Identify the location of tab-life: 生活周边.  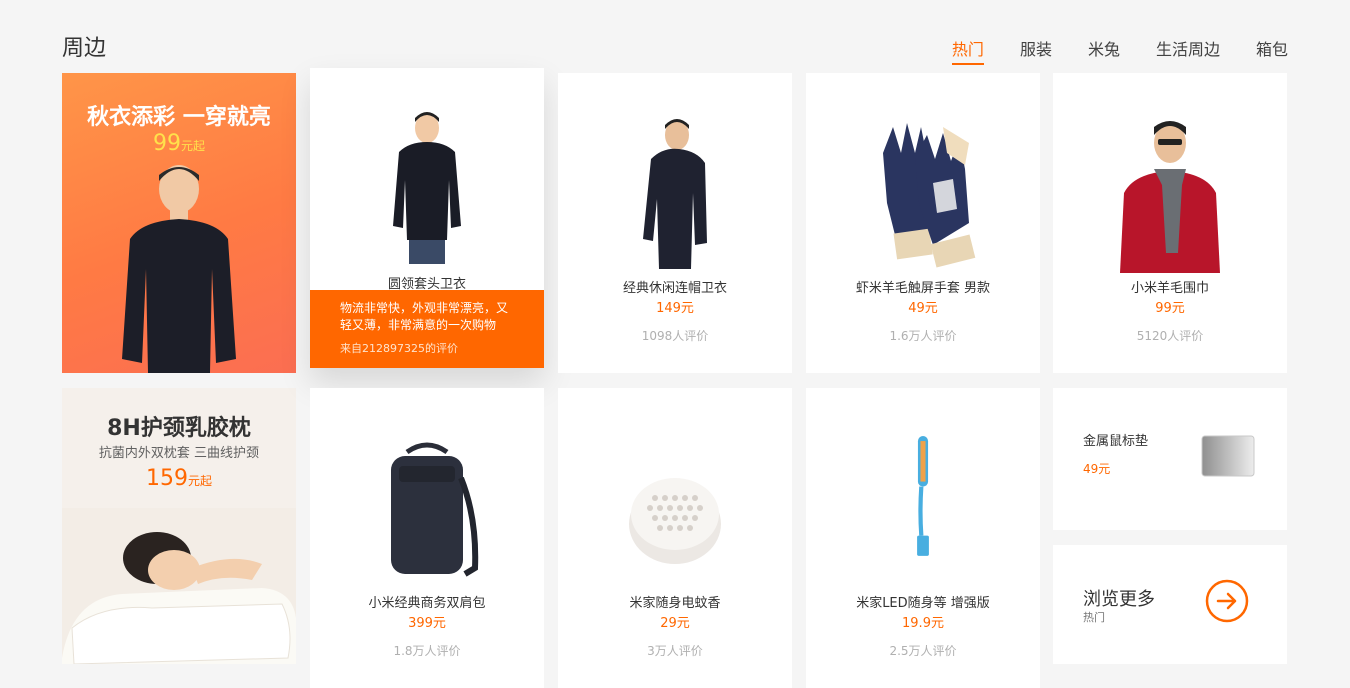
(1188, 50).